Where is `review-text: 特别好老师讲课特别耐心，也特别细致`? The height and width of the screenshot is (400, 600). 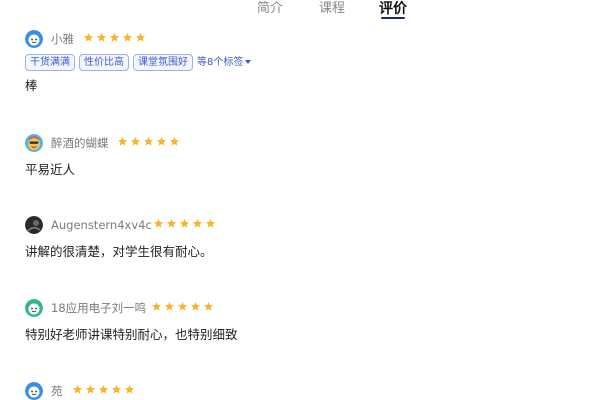 review-text: 特别好老师讲课特别耐心，也特别细致 is located at coordinates (131, 334).